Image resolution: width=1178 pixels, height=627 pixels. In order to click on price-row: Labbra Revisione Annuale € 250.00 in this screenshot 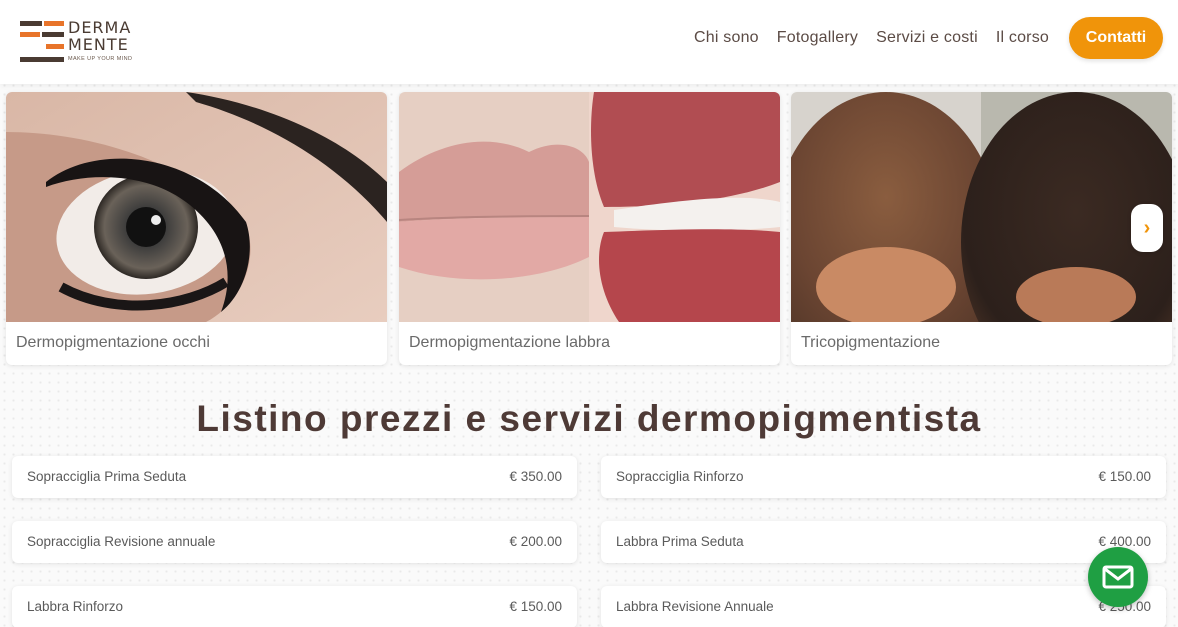, I will do `click(883, 606)`.